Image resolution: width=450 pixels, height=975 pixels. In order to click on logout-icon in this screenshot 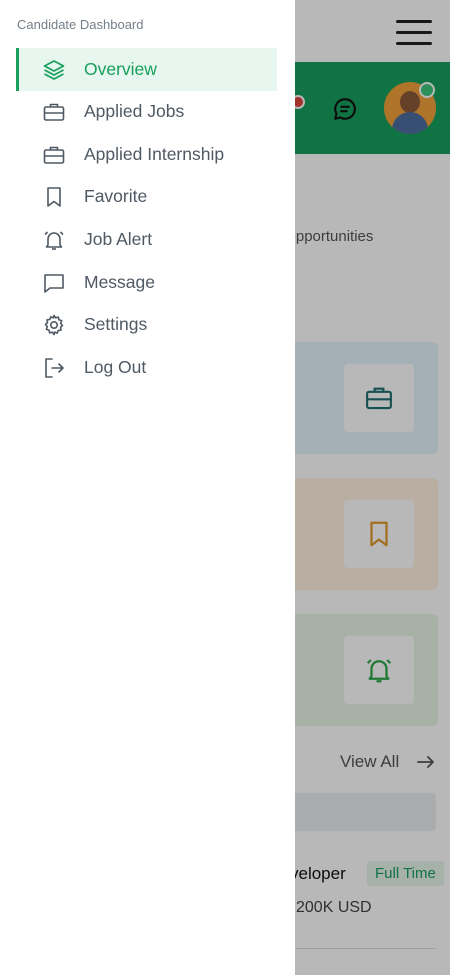, I will do `click(54, 368)`.